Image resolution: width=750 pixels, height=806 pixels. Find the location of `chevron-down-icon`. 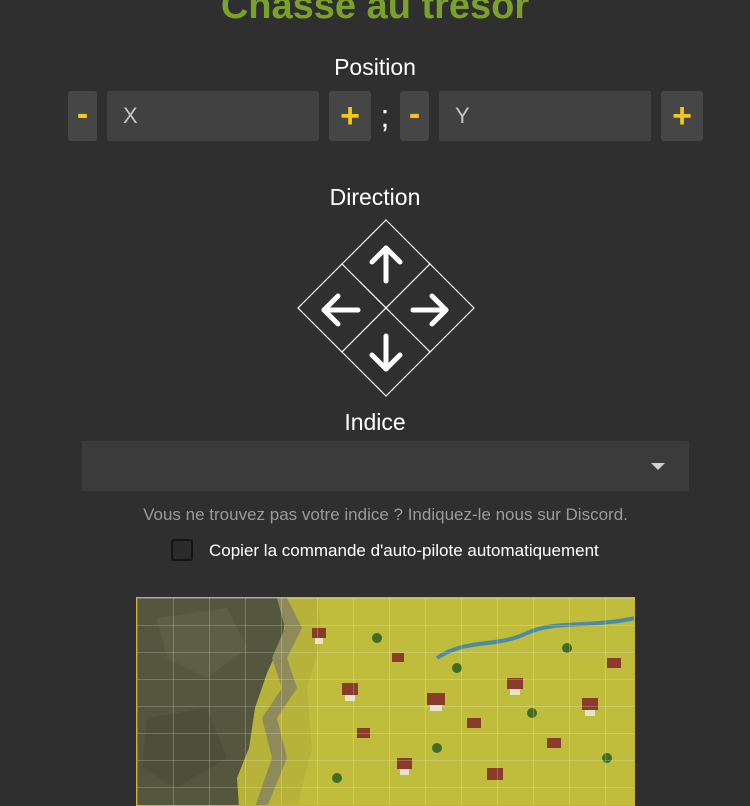

chevron-down-icon is located at coordinates (658, 466).